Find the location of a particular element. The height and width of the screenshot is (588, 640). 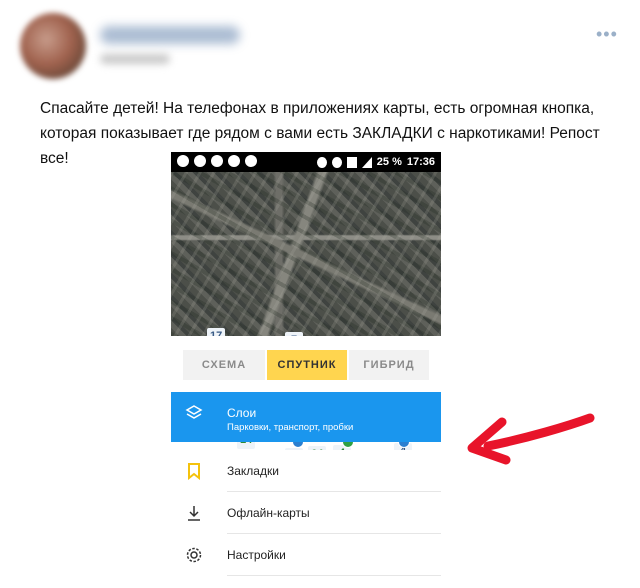

chat-icon is located at coordinates (217, 161).